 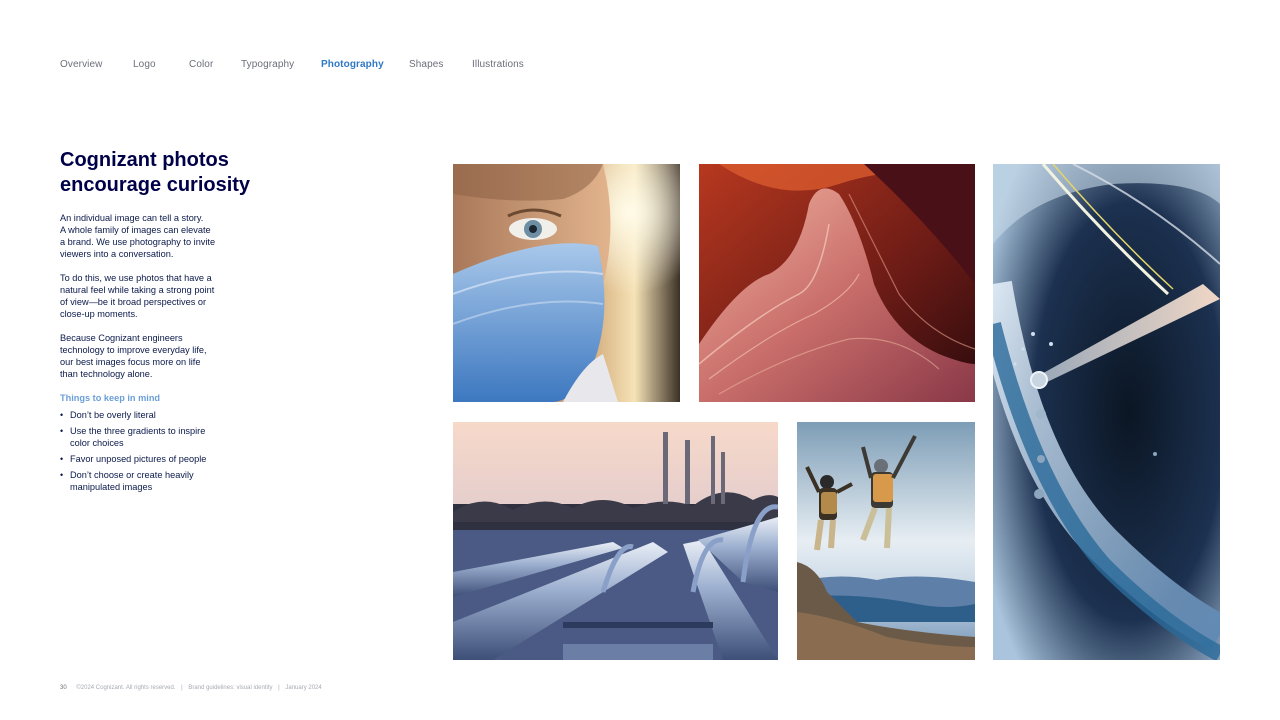 I want to click on lab-droplet-photo, so click(x=1106, y=412).